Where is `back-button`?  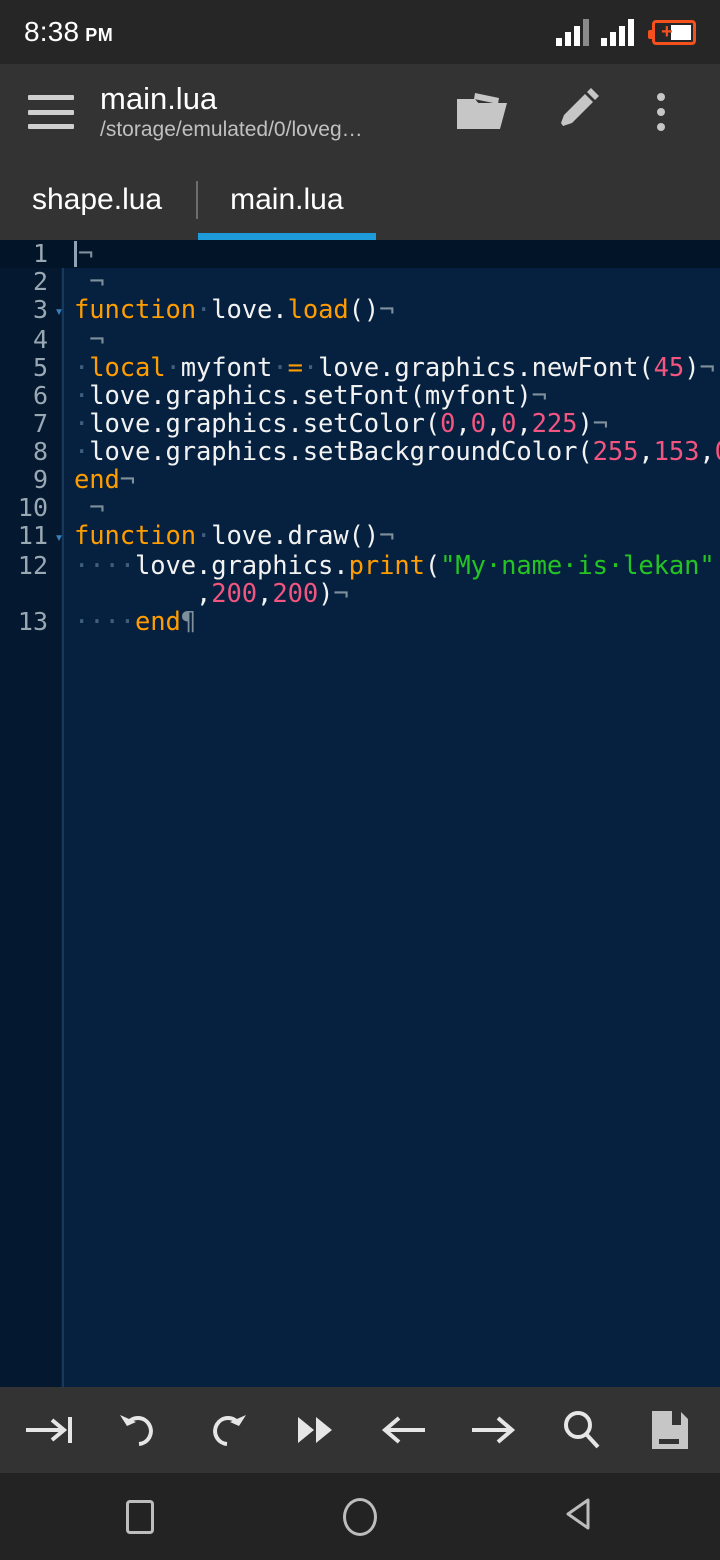 back-button is located at coordinates (580, 1516).